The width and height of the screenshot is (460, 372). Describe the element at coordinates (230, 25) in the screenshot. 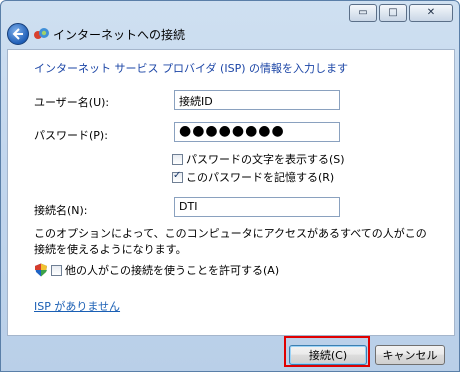

I see `title-bar: ▭ □ ✕ インターネットへの接続` at that location.